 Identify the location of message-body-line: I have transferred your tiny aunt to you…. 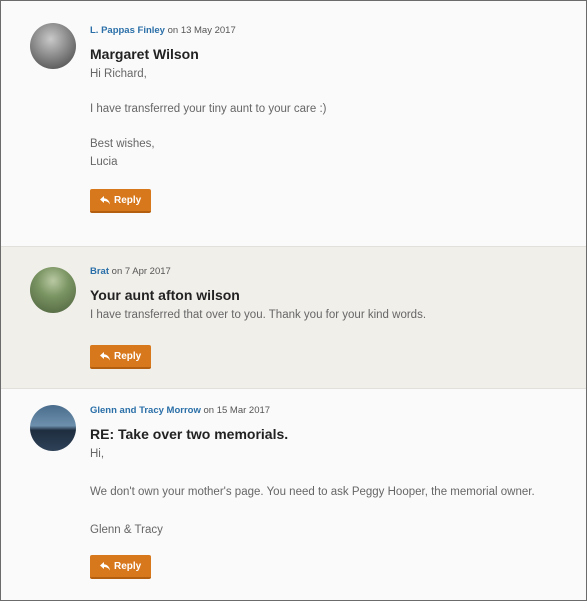
(208, 109).